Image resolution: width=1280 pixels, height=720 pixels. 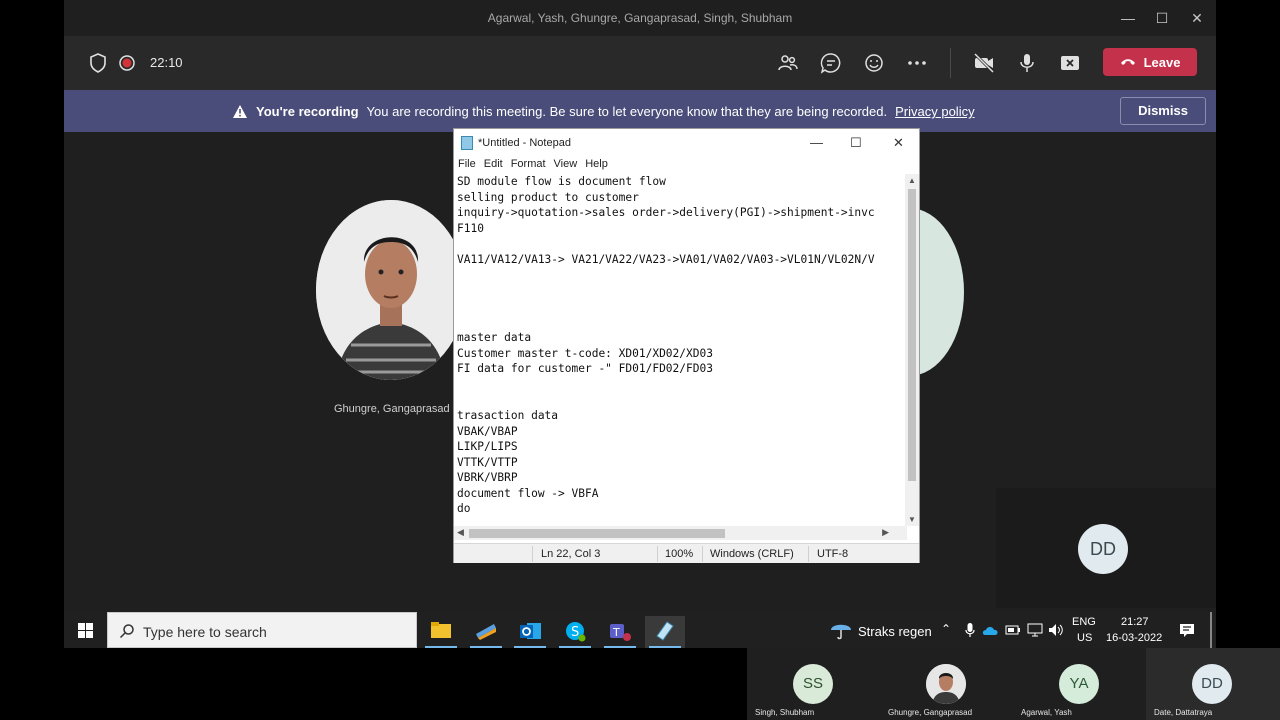 I want to click on keyboard-layout: US, so click(x=1084, y=638).